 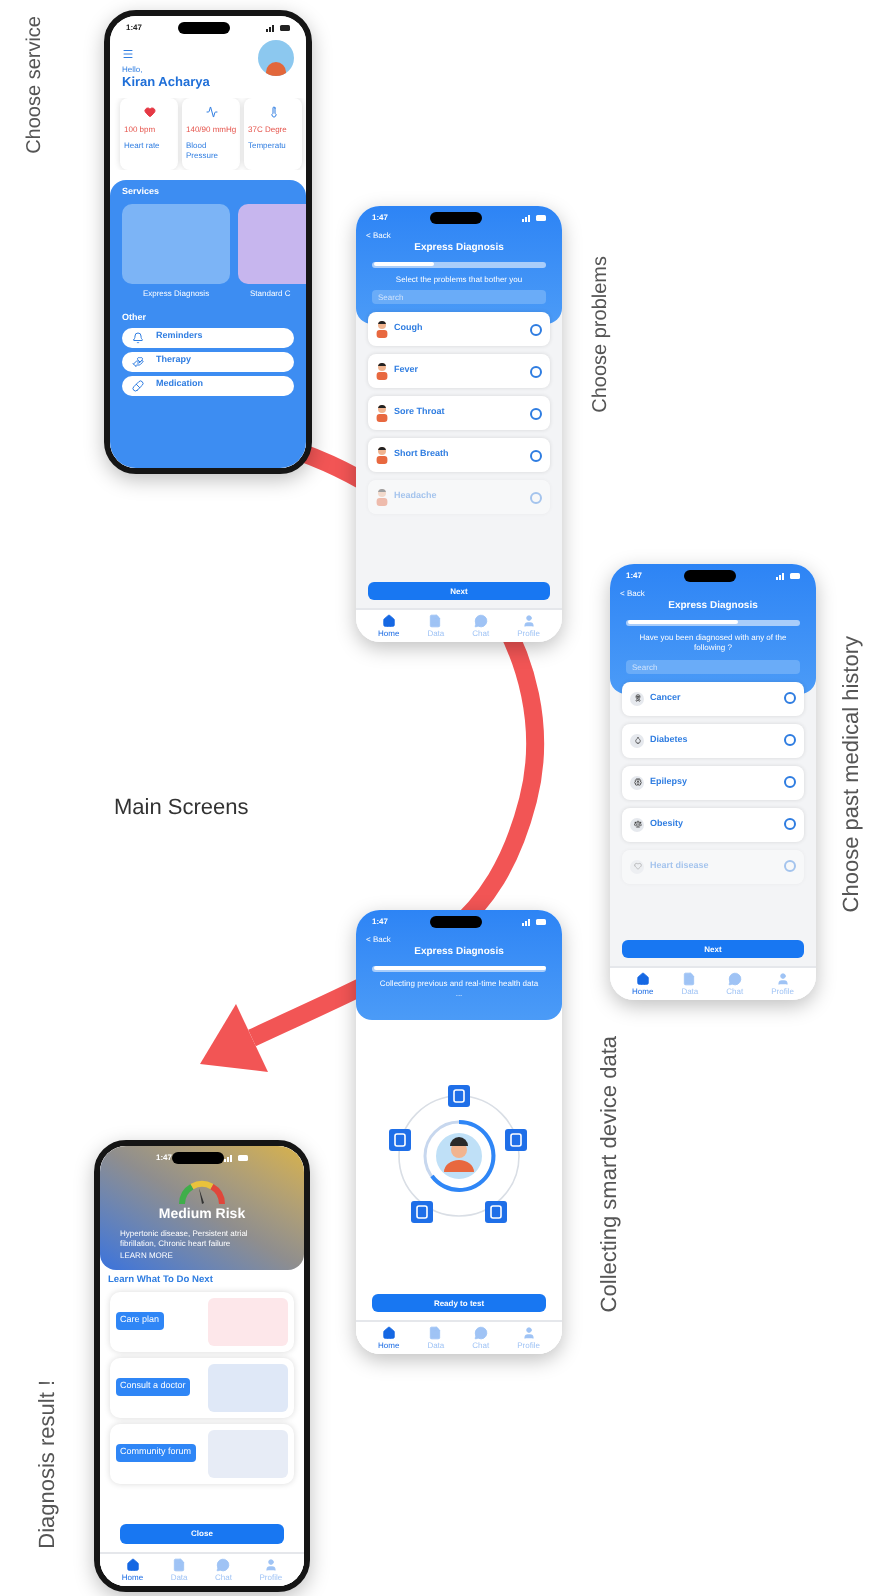 I want to click on screen-caption: Diagnosis result !, so click(x=48, y=1464).